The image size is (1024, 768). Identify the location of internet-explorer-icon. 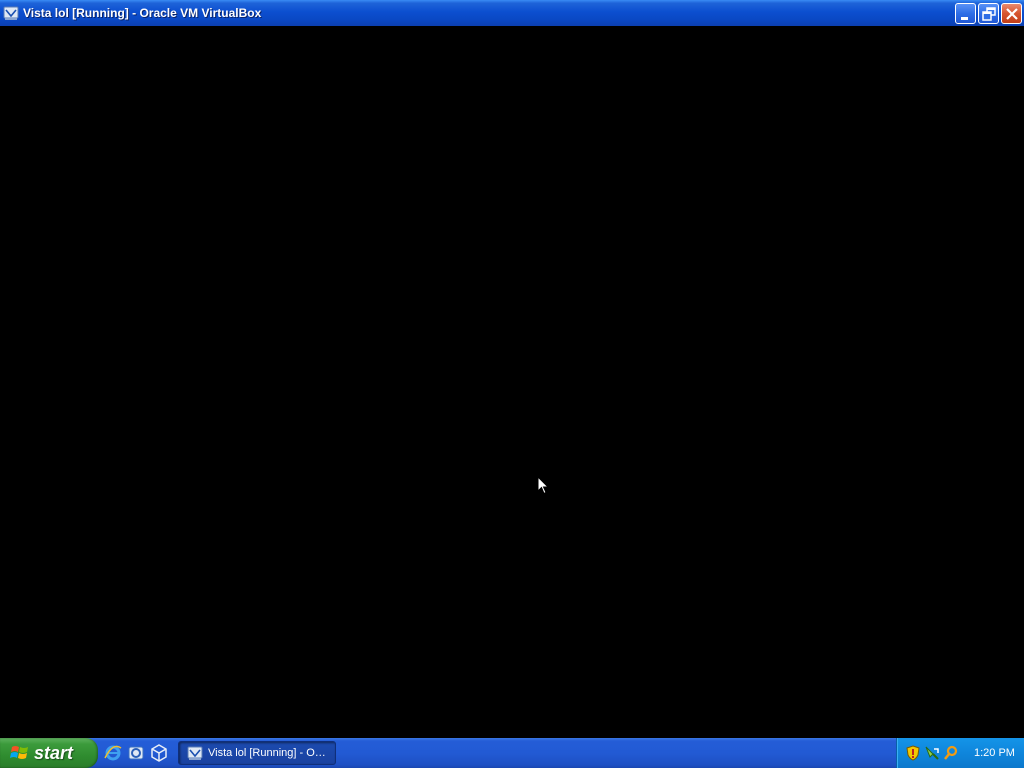
(113, 753).